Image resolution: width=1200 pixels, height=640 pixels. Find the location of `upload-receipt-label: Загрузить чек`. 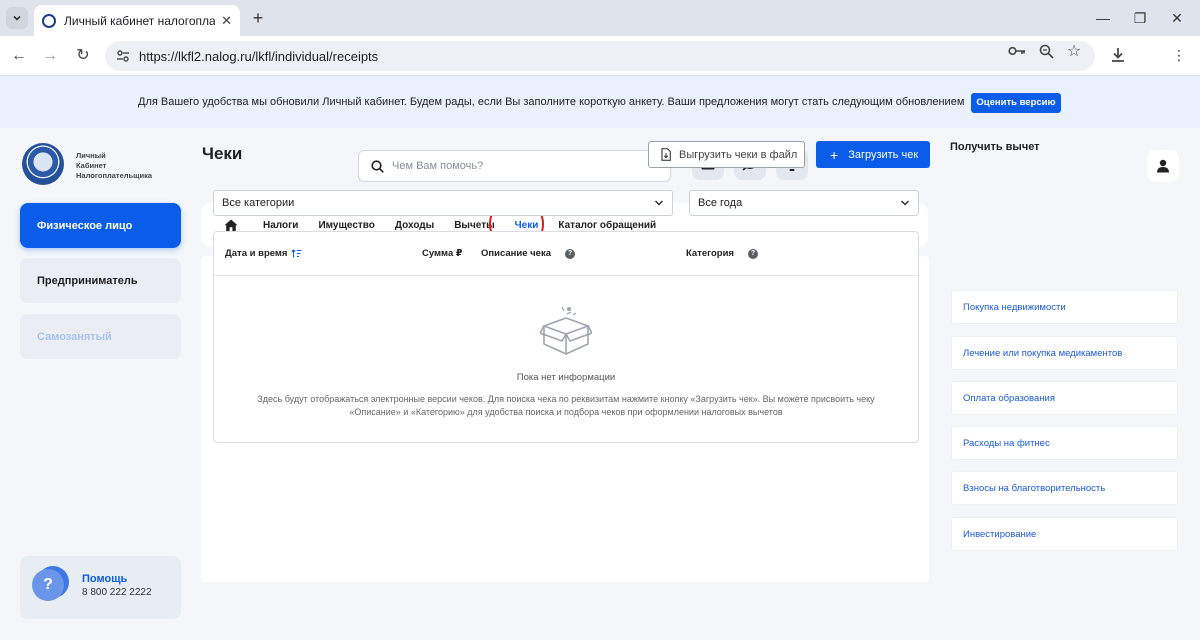

upload-receipt-label: Загрузить чек is located at coordinates (883, 154).